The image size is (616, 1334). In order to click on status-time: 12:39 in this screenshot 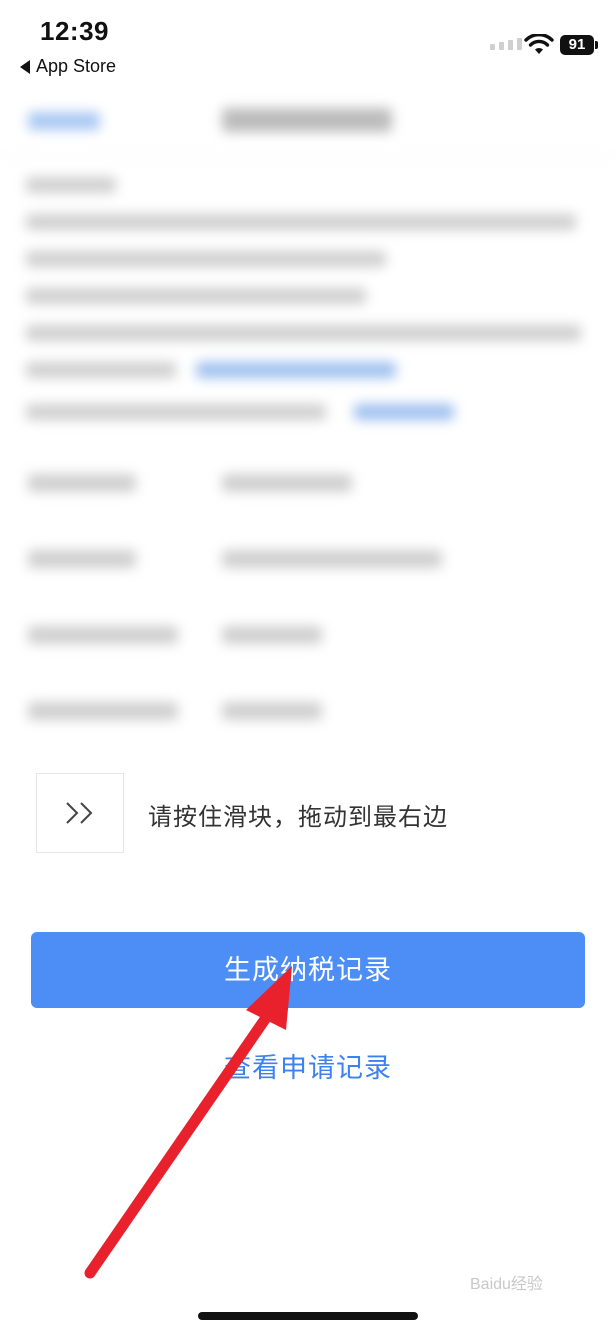, I will do `click(74, 31)`.